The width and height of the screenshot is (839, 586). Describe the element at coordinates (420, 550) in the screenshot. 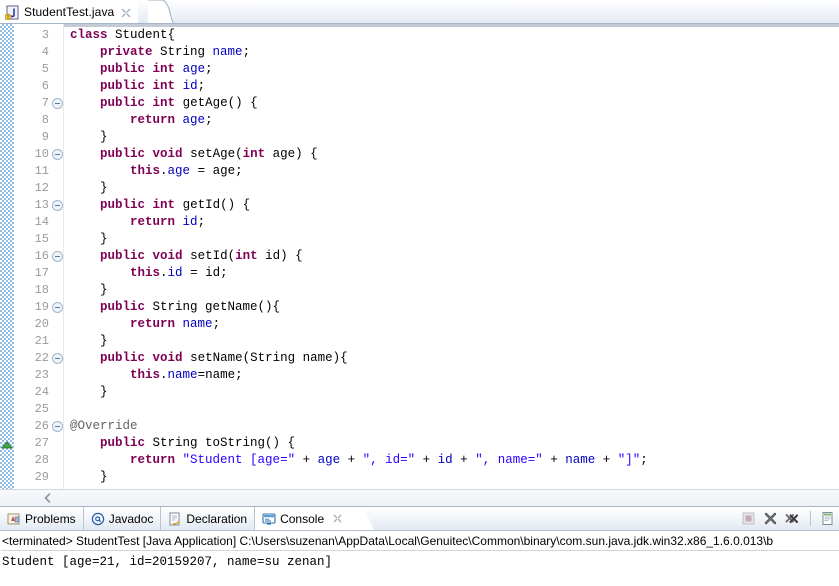

I see `console-divider` at that location.